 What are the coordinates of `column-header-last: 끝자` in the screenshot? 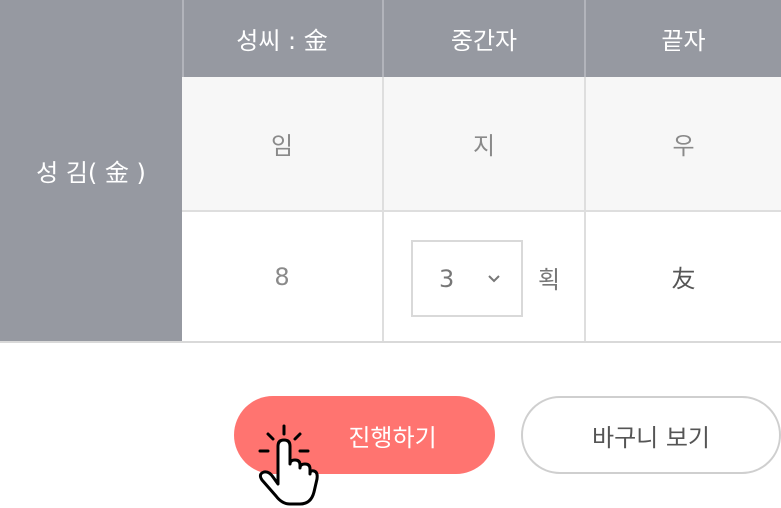 It's located at (683, 38).